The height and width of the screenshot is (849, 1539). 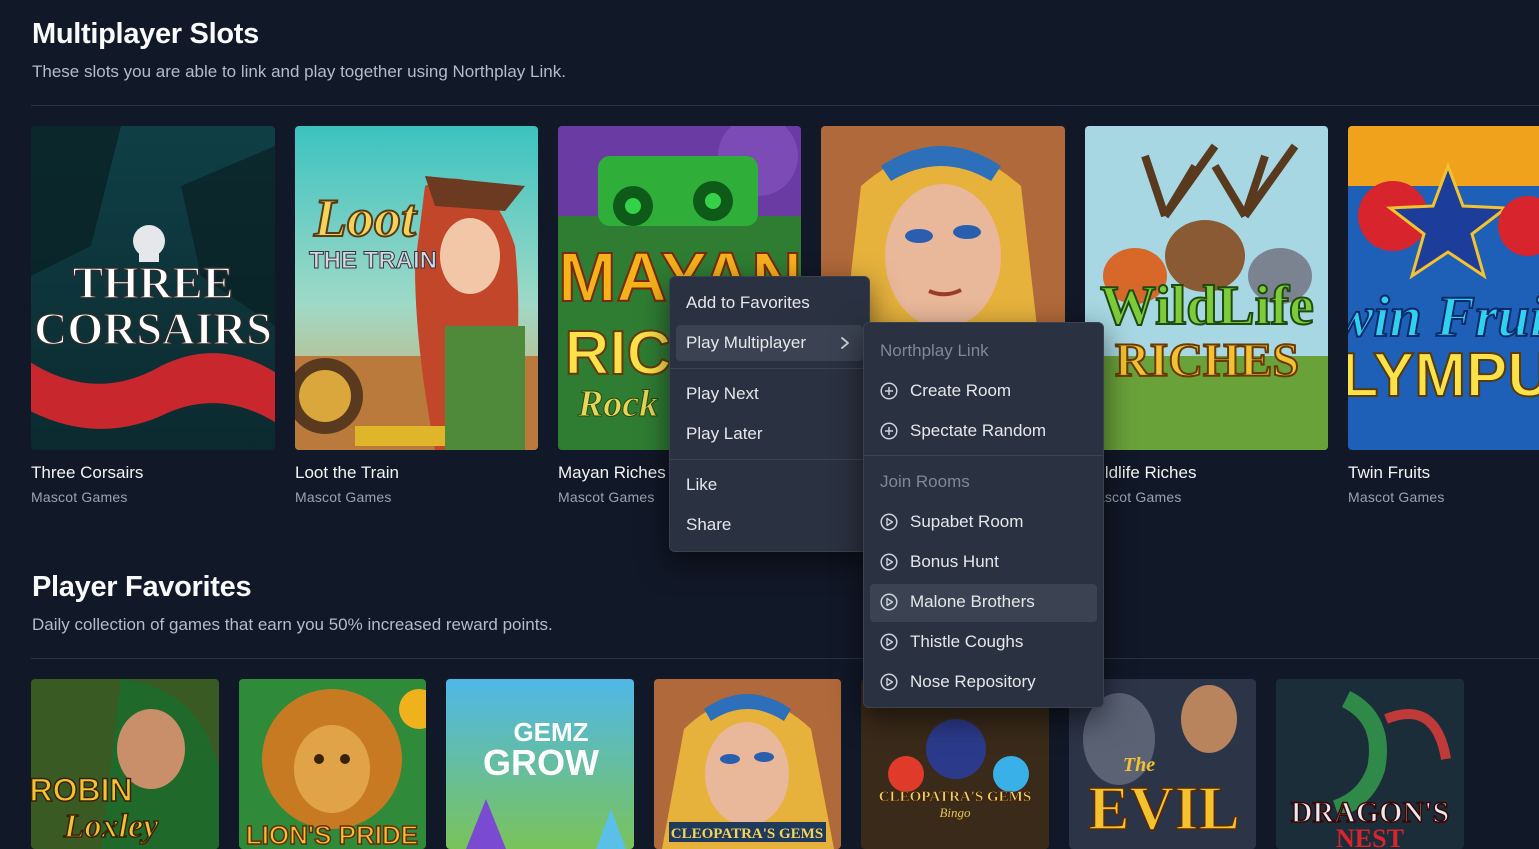 I want to click on submenu-header-join-rooms: Join Rooms, so click(x=925, y=481).